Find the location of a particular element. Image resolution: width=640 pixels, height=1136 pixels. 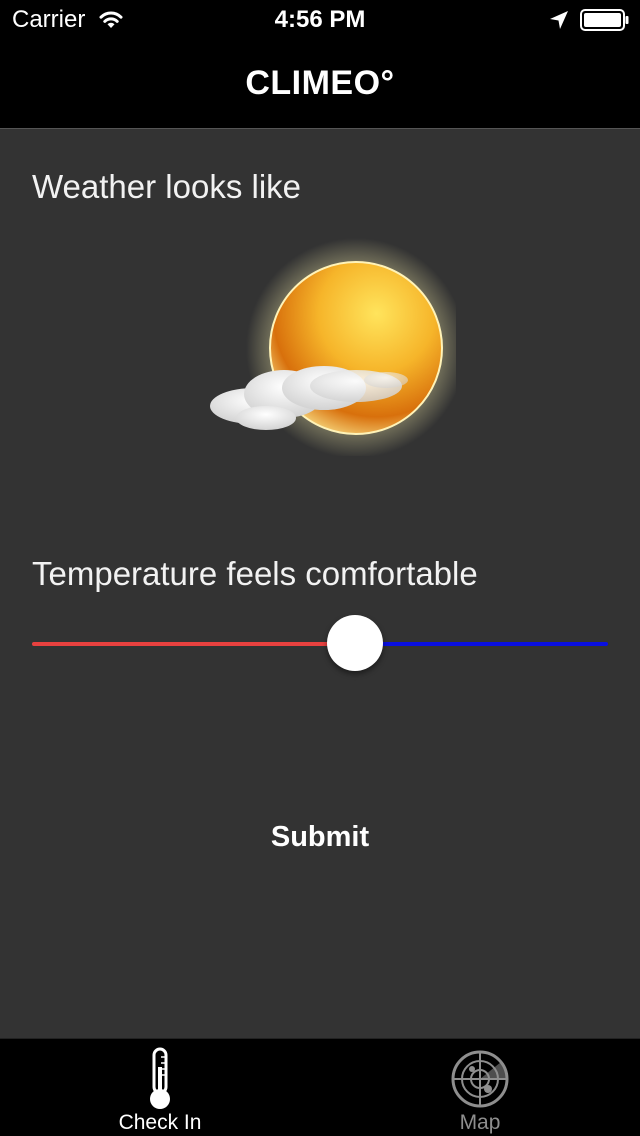

tab-bar: Check In Map is located at coordinates (320, 1087).